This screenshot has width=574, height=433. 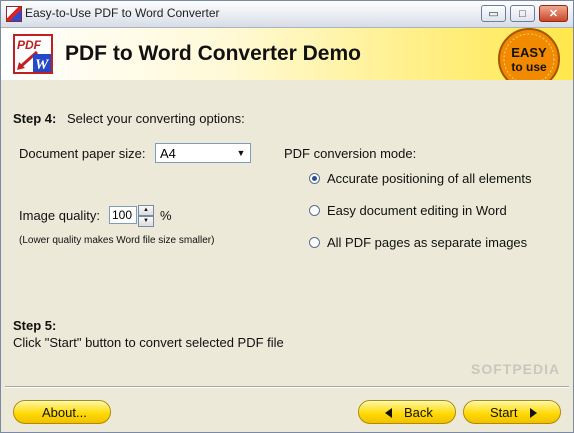 I want to click on step4-label: Step 4:, so click(x=35, y=118).